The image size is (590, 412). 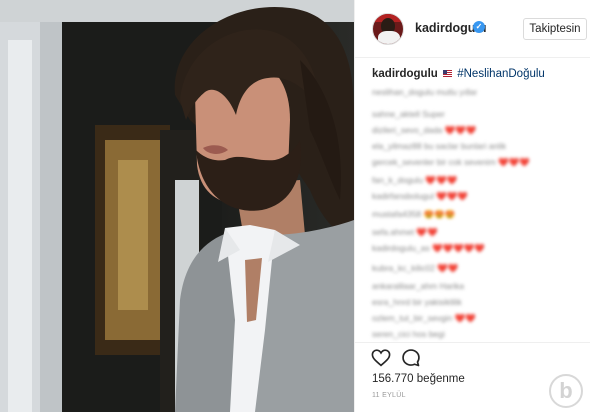 What do you see at coordinates (555, 29) in the screenshot?
I see `following-button: Takiptesin` at bounding box center [555, 29].